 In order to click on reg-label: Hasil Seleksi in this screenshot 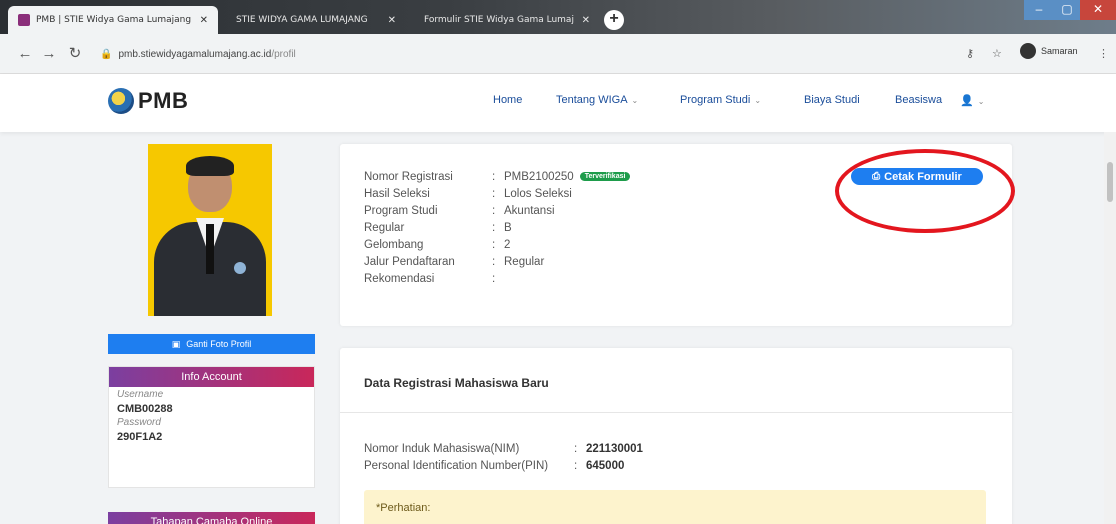, I will do `click(397, 193)`.